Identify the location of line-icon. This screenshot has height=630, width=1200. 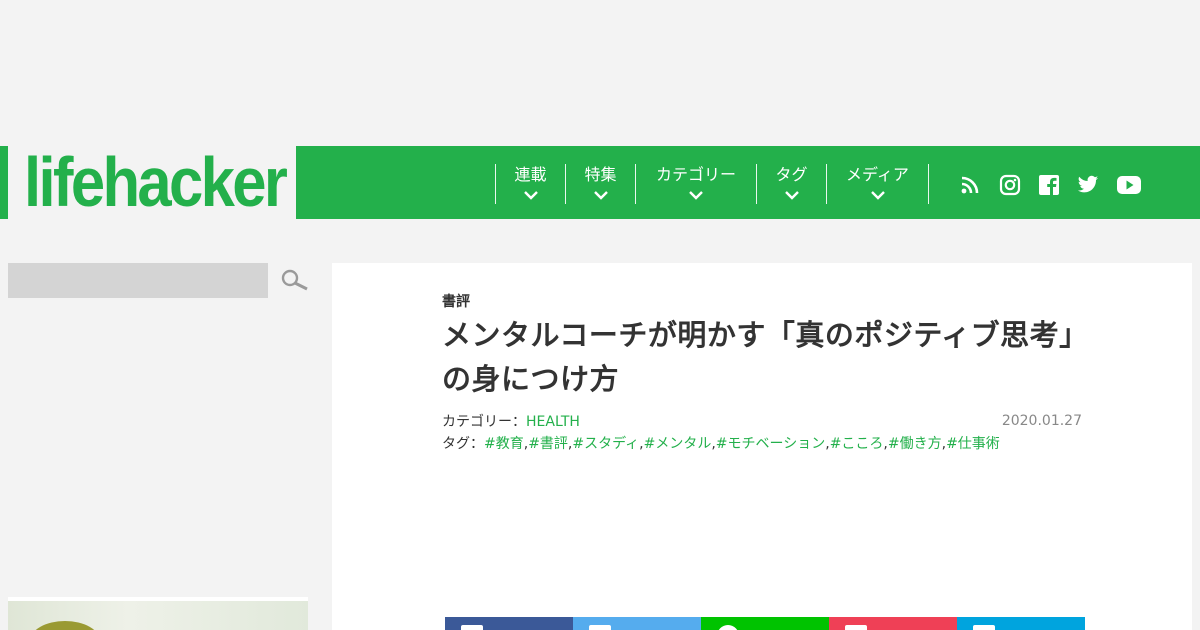
(728, 627).